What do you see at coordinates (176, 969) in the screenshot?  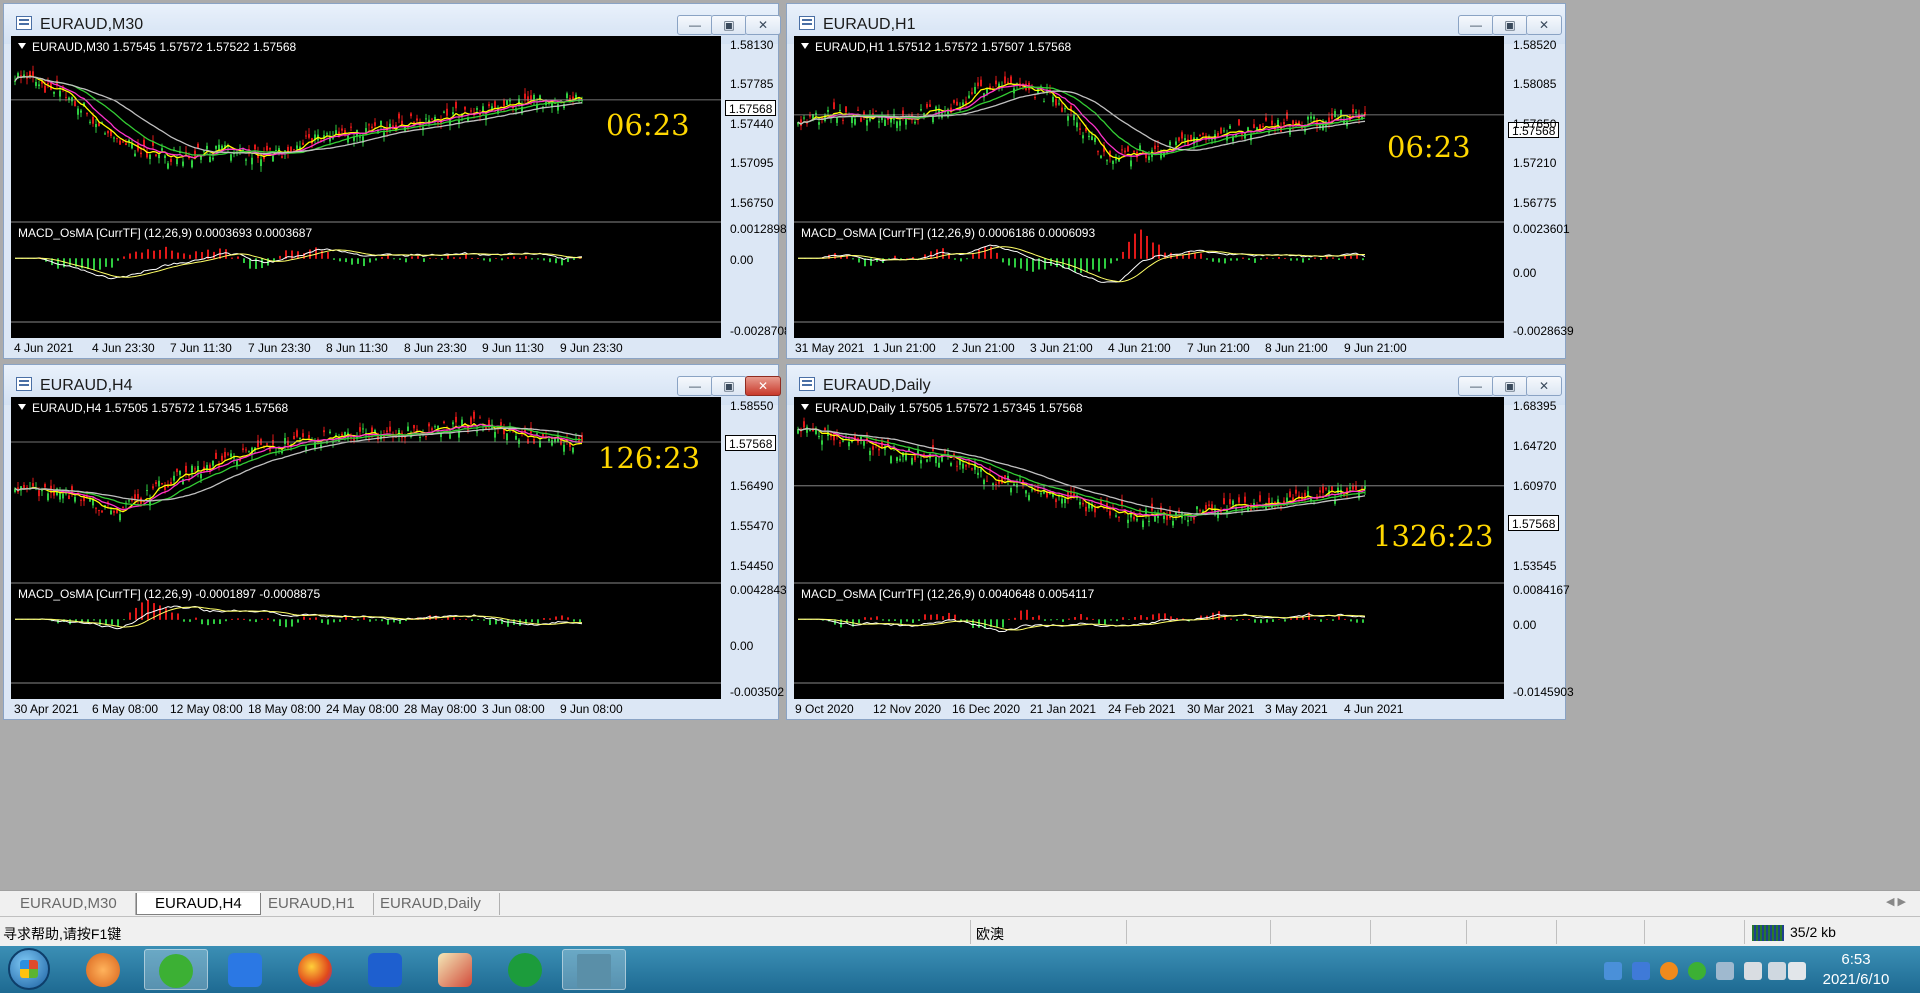 I see `taskbar-app-wechat` at bounding box center [176, 969].